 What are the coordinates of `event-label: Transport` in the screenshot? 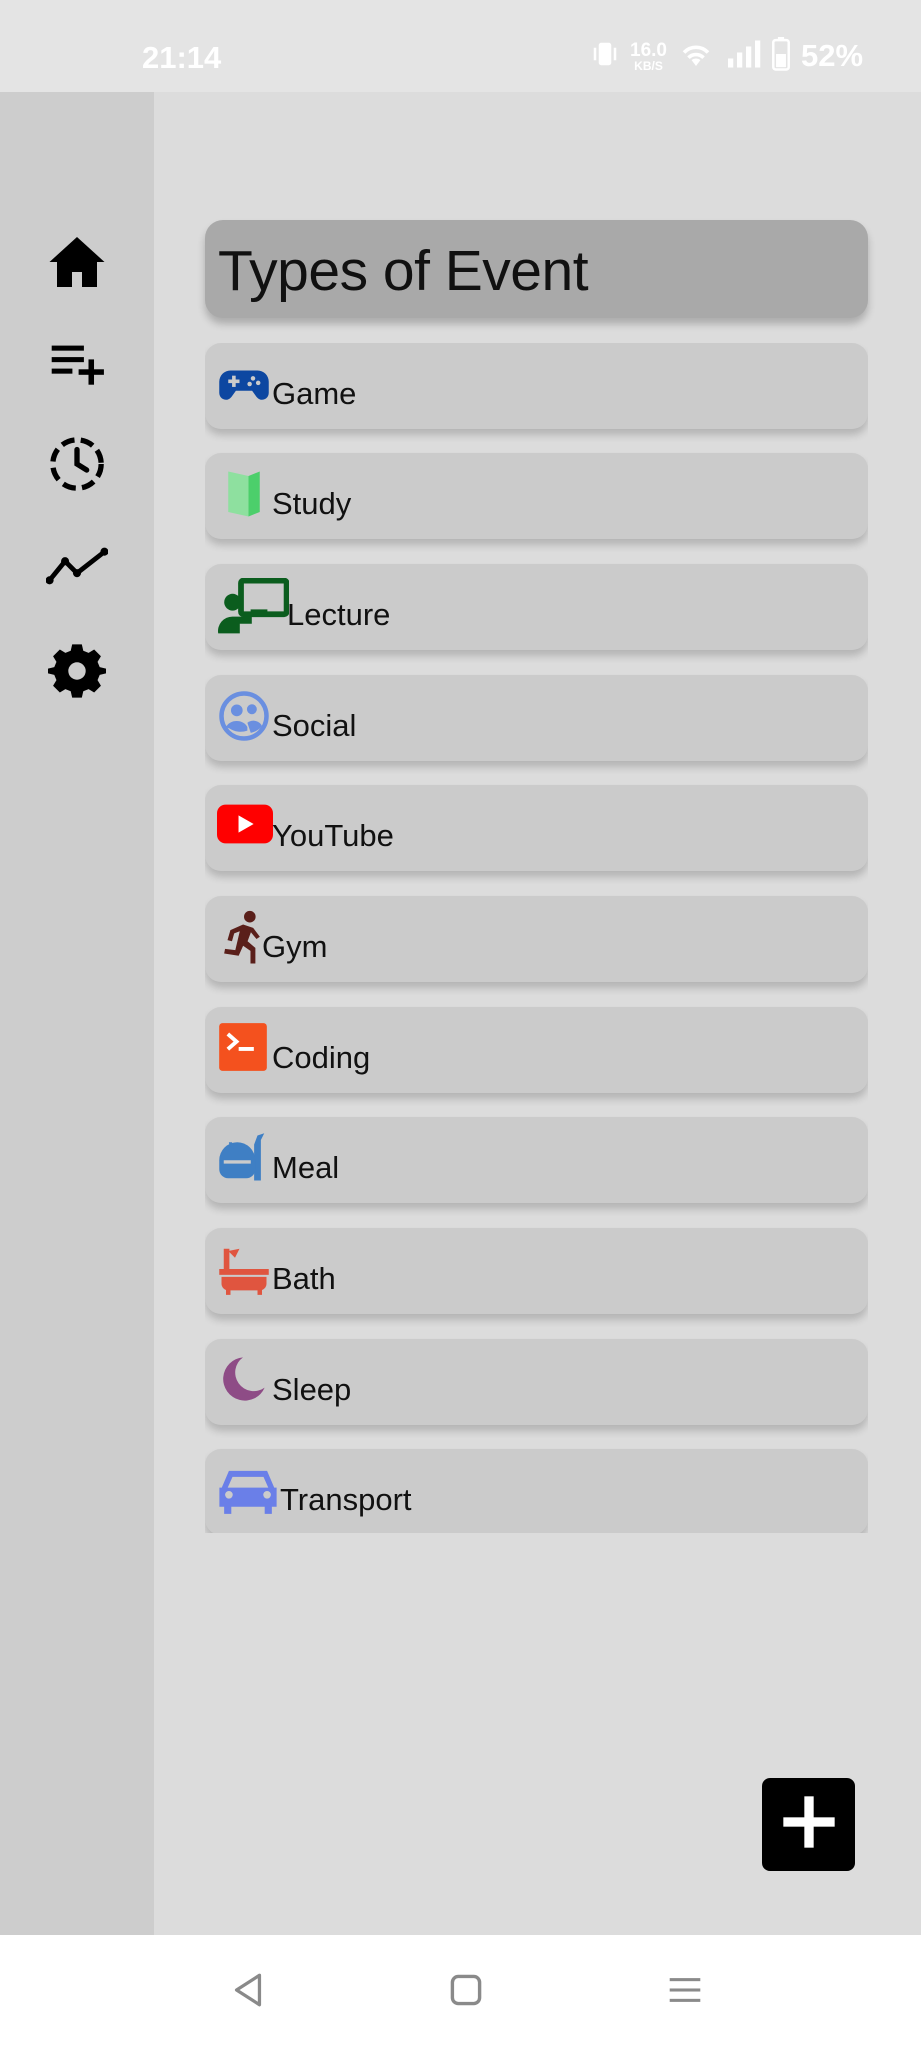 It's located at (346, 1499).